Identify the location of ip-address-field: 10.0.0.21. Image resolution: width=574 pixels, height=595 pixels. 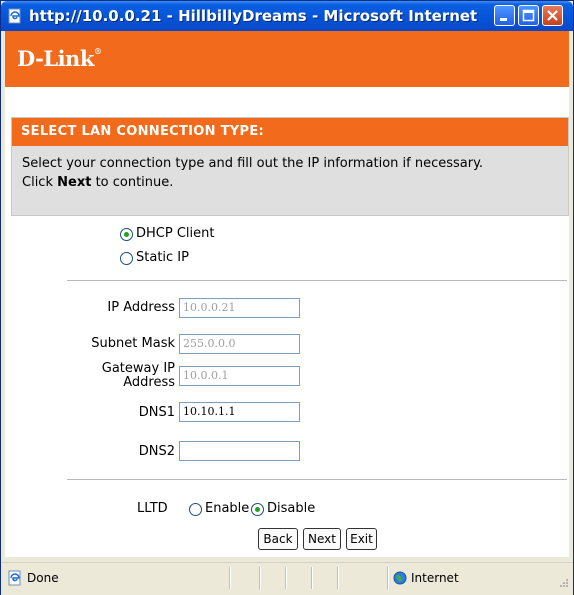
(239, 308).